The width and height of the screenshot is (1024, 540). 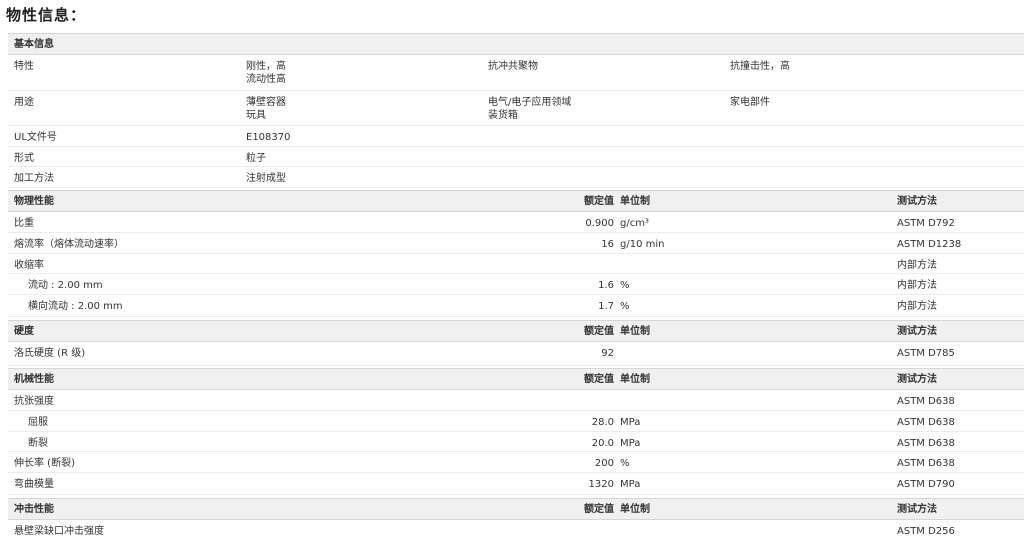 I want to click on row-label: 形式, so click(x=24, y=158).